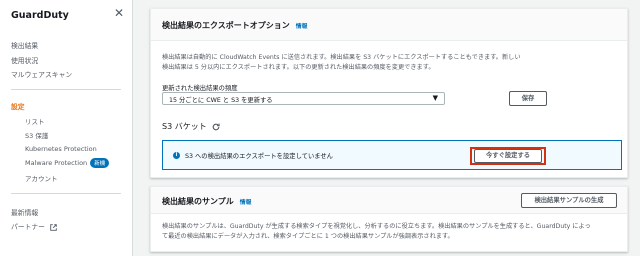 This screenshot has width=640, height=256. What do you see at coordinates (198, 201) in the screenshot?
I see `panel-title-text: 検出結果のサンプル` at bounding box center [198, 201].